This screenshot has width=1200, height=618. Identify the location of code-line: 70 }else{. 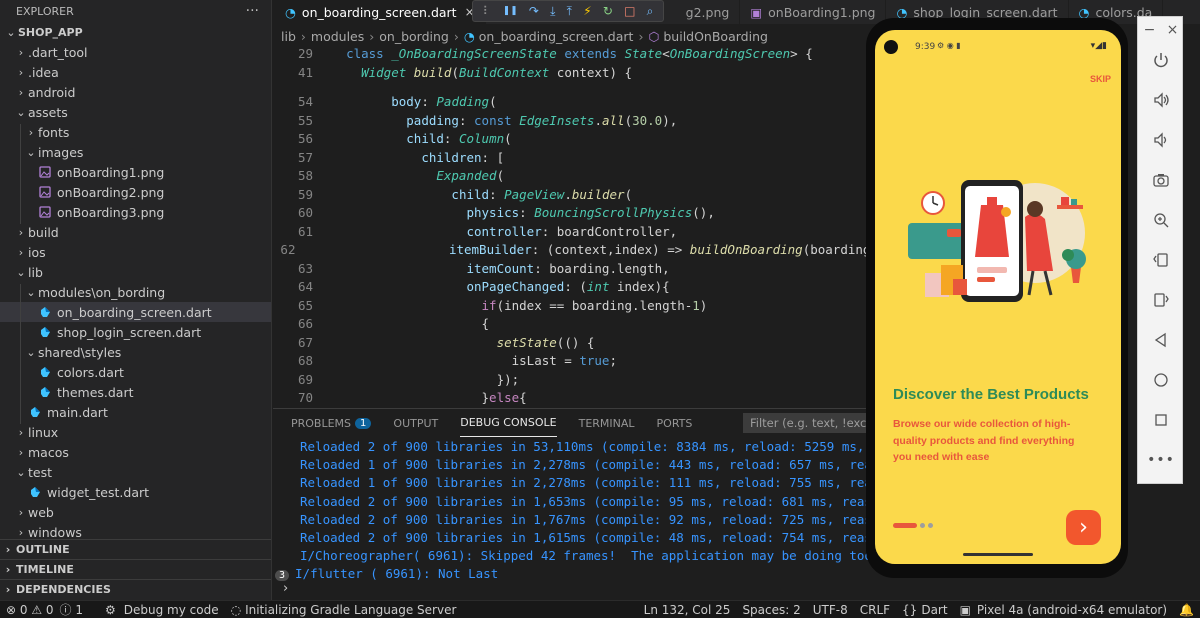
(583, 399).